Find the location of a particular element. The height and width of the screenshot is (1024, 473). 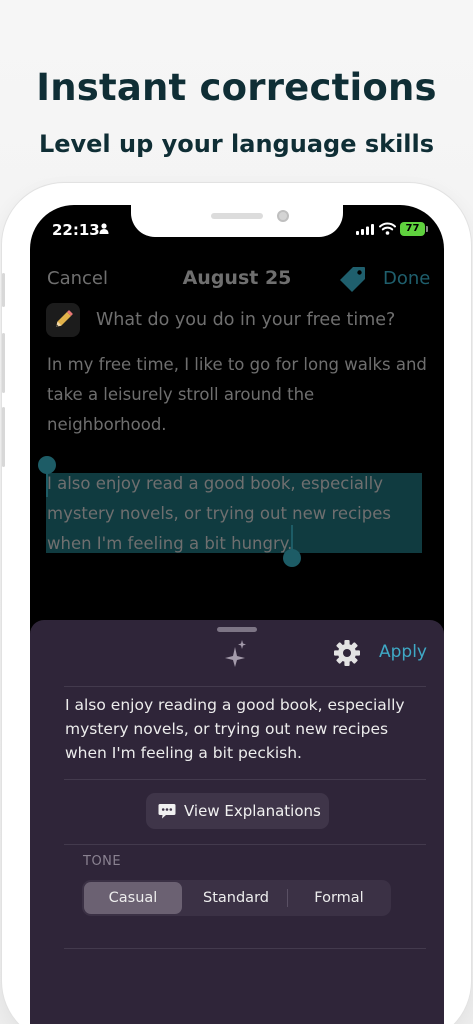

signal-icon is located at coordinates (365, 229).